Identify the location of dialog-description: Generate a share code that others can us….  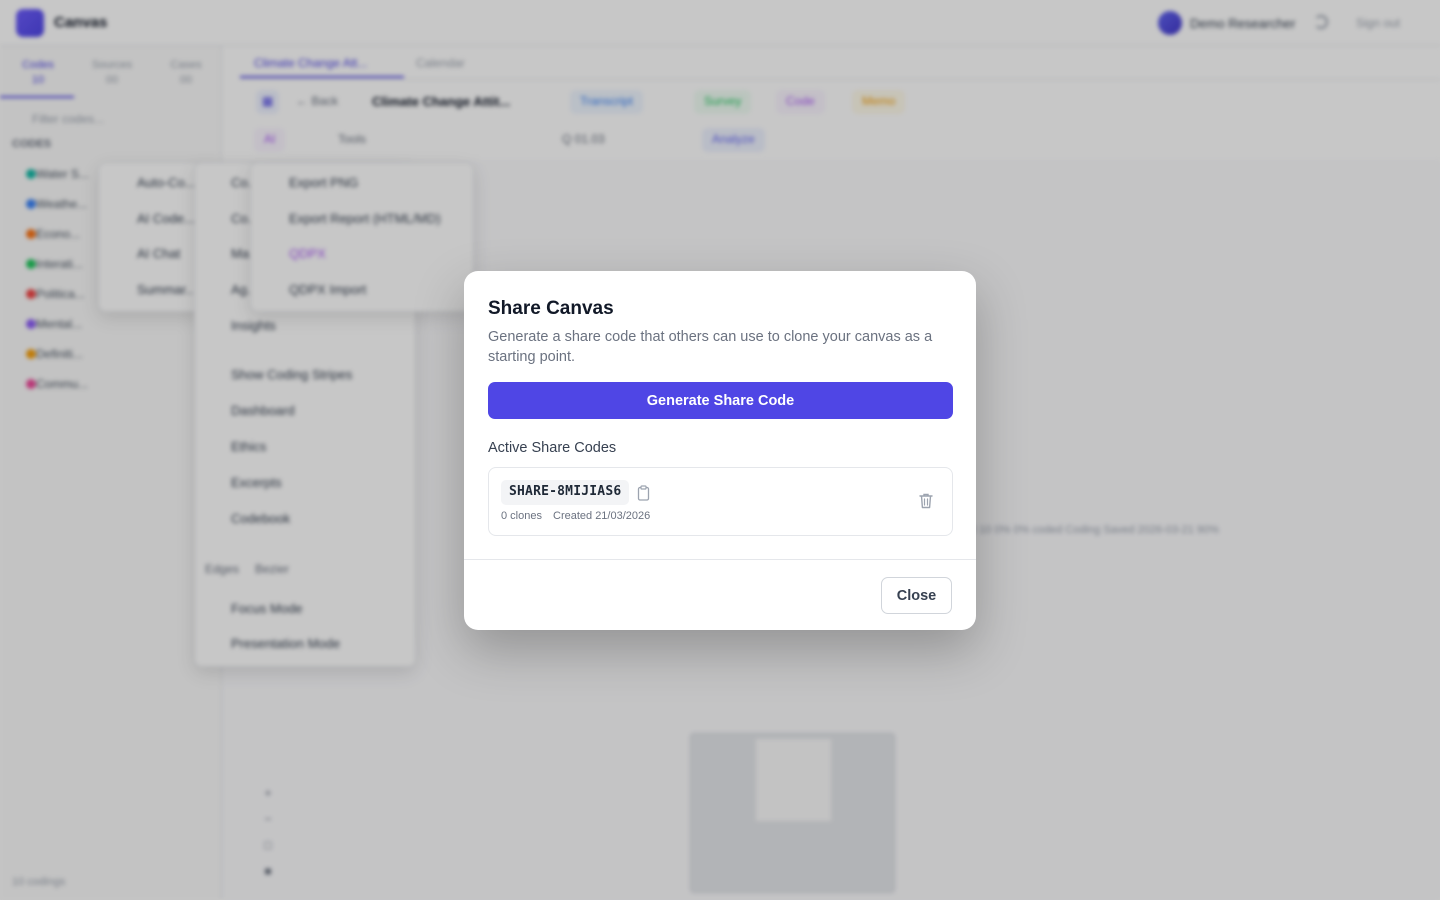
(710, 347).